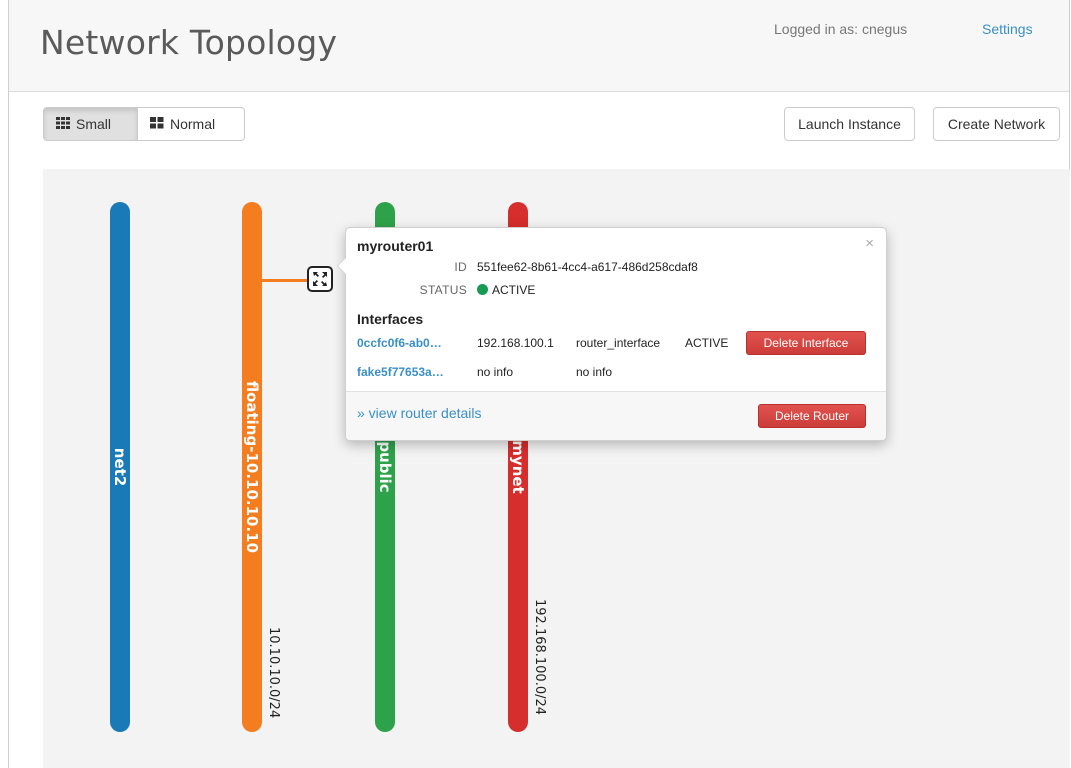  Describe the element at coordinates (320, 279) in the screenshot. I see `router-icon` at that location.